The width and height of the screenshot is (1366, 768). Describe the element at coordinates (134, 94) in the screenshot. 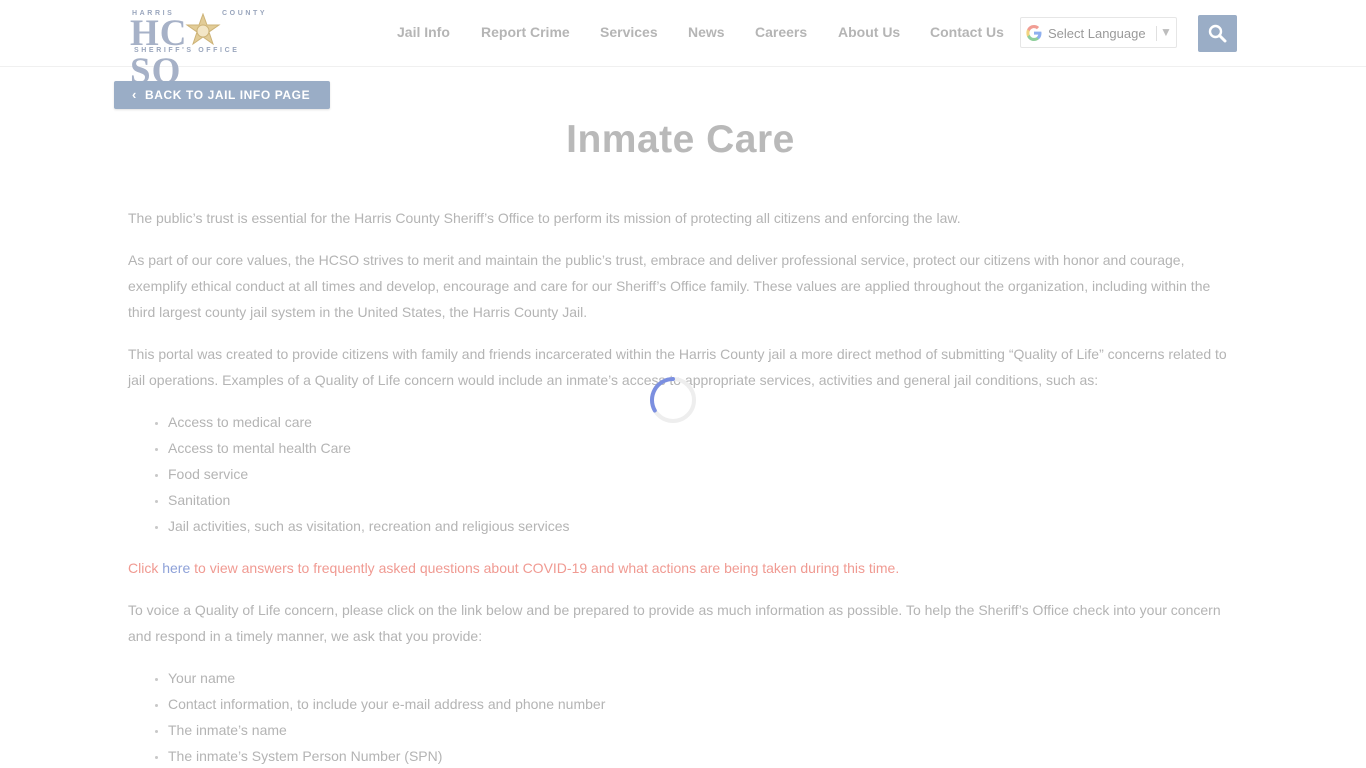

I see `chevron-left-icon: ‹` at that location.